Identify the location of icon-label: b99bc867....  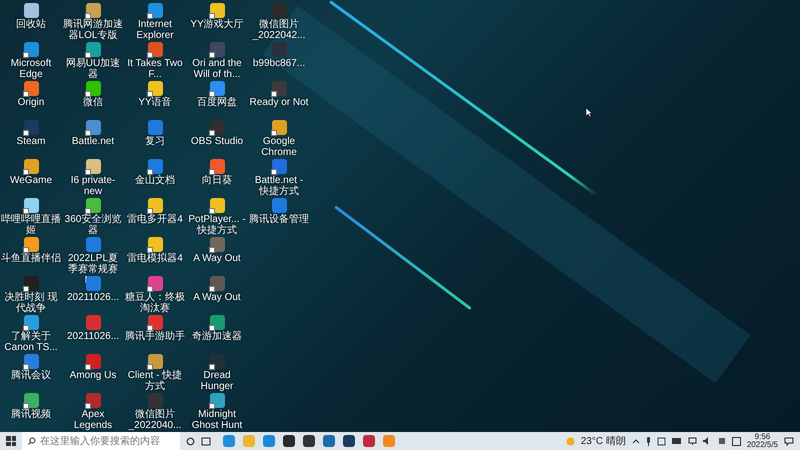
(279, 63).